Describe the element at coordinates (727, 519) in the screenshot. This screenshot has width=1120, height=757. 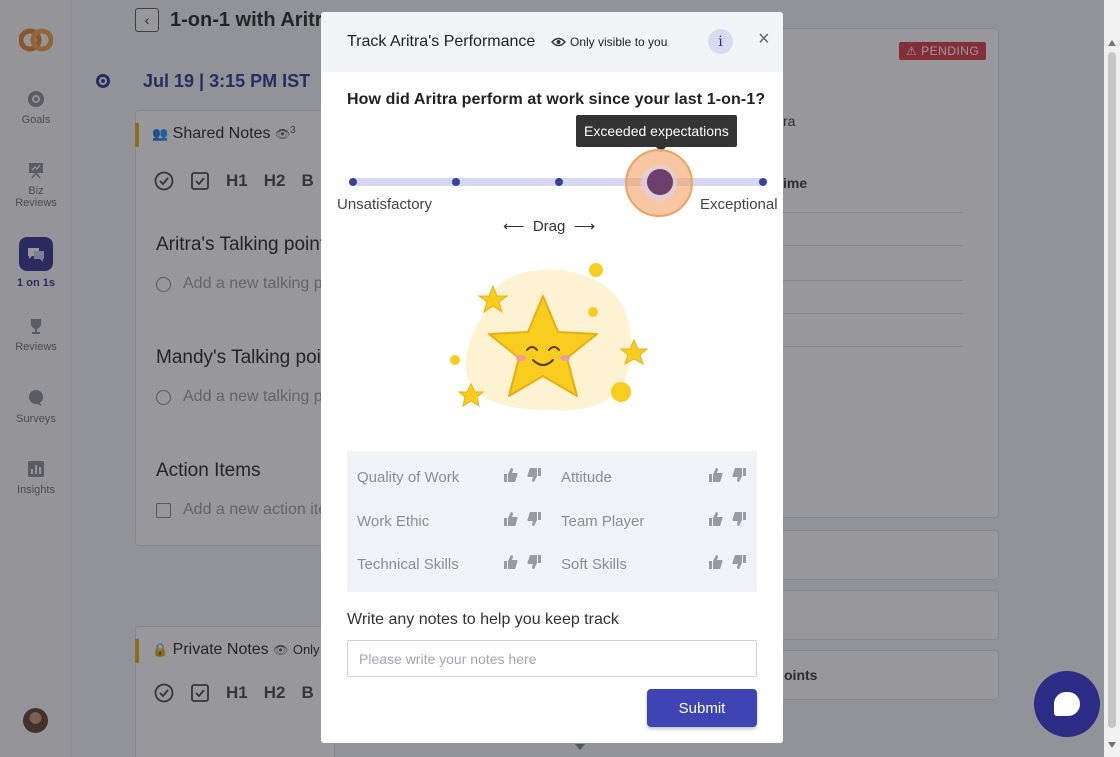
I see `trait-rating-team-player` at that location.